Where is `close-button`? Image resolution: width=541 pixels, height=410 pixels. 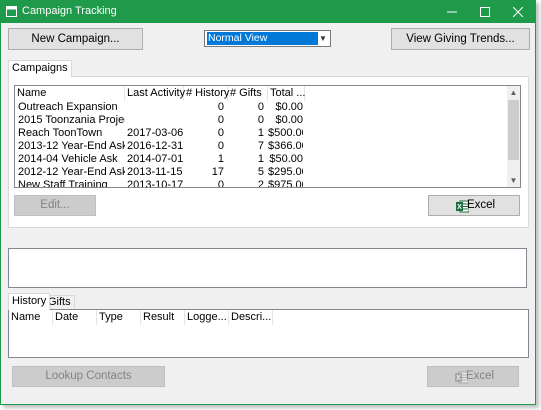
close-button is located at coordinates (517, 12).